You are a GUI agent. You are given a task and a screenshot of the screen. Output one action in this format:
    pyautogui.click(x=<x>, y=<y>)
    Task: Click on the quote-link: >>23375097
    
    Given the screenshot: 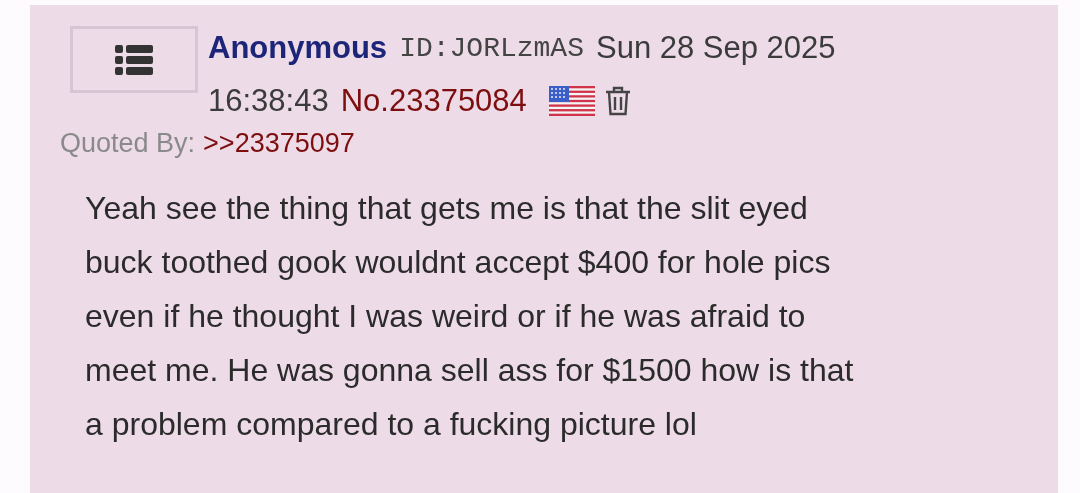 What is the action you would take?
    pyautogui.click(x=279, y=143)
    